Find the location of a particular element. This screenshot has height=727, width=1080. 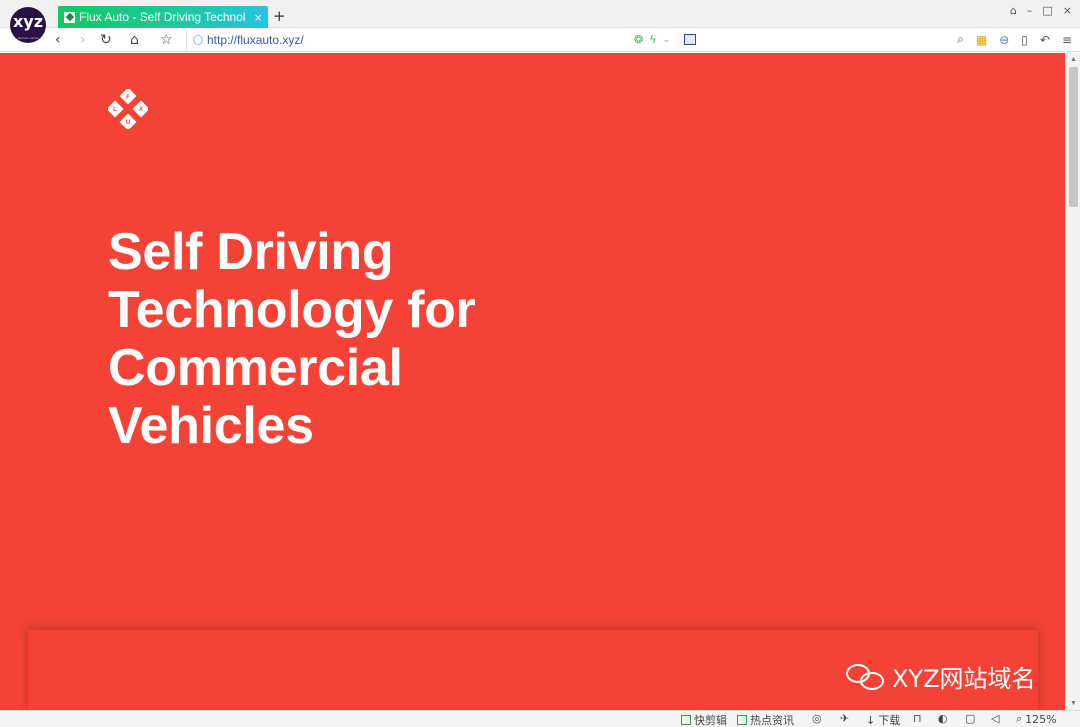

status-pin-icon: ✈ is located at coordinates (844, 718).